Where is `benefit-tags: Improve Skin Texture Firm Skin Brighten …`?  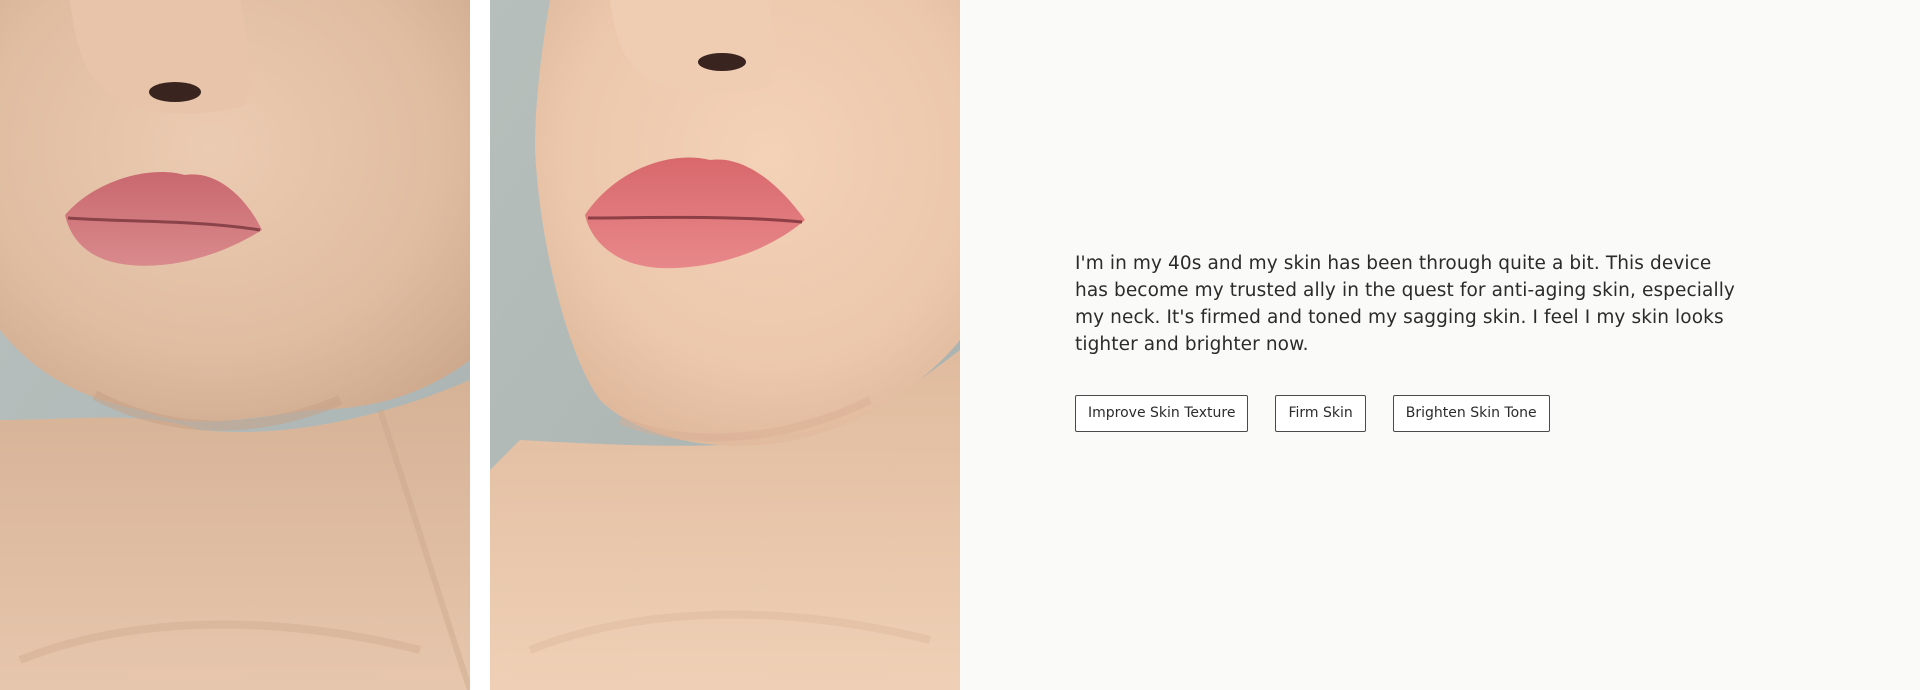 benefit-tags: Improve Skin Texture Firm Skin Brighten … is located at coordinates (1405, 413).